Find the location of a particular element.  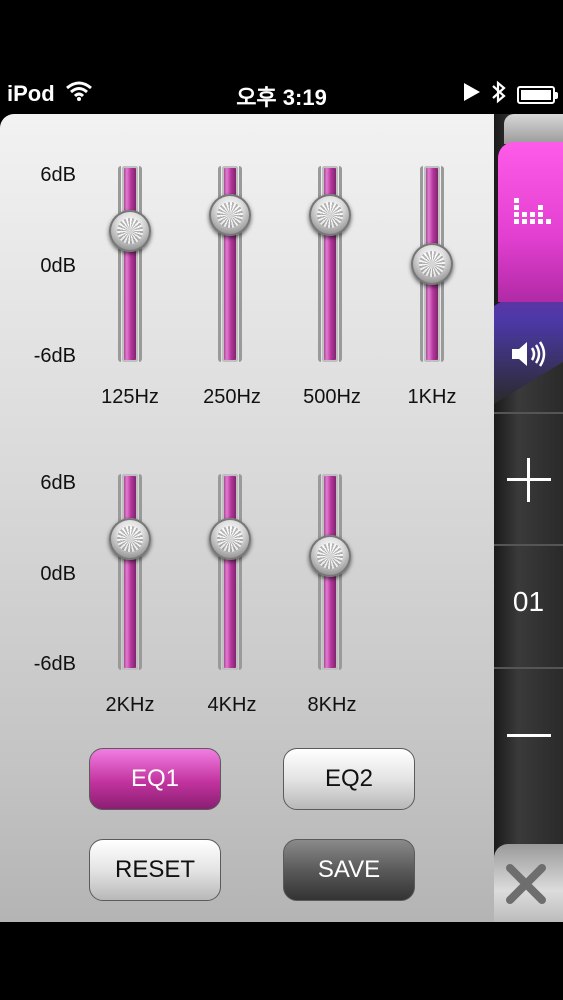

db-label-mid-row1: 0dB is located at coordinates (58, 266).